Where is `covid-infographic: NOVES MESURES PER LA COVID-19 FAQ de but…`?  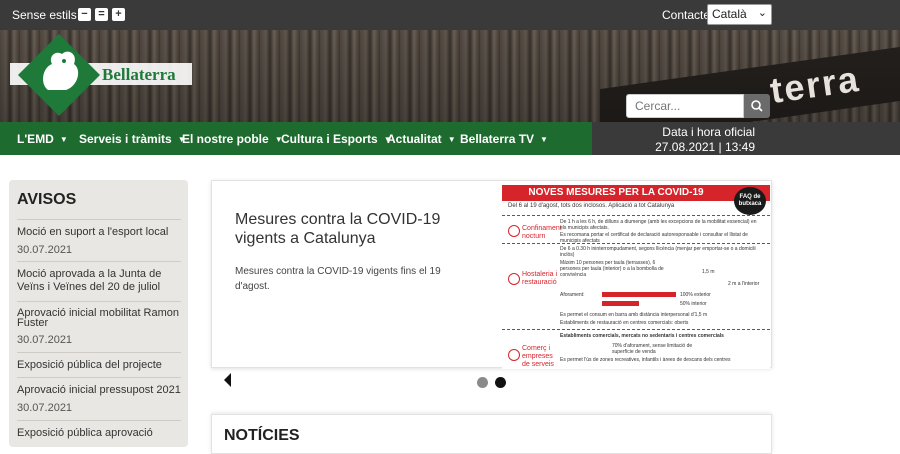 covid-infographic: NOVES MESURES PER LA COVID-19 FAQ de but… is located at coordinates (636, 277).